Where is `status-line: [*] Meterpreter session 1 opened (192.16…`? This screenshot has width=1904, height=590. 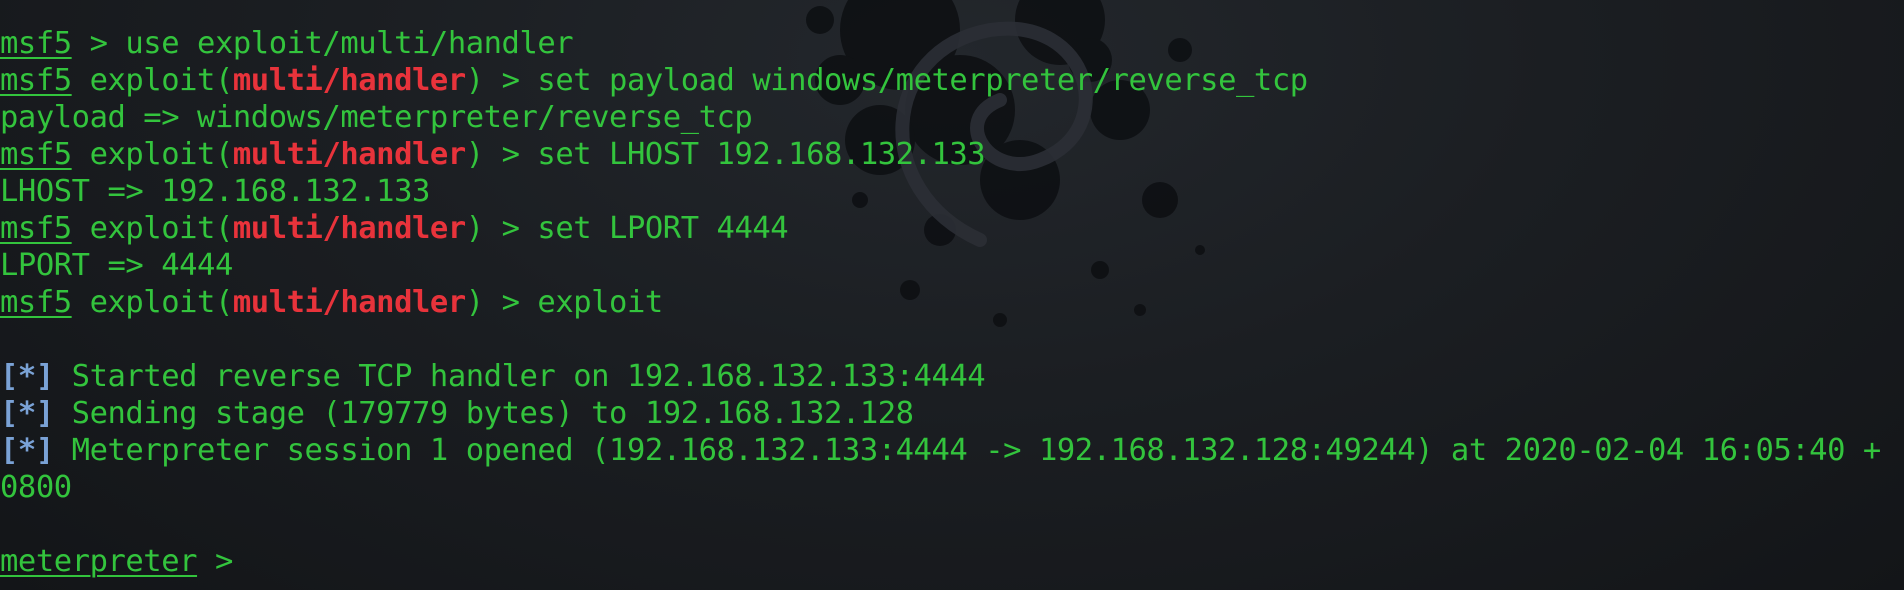
status-line: [*] Meterpreter session 1 opened (192.16… is located at coordinates (952, 450).